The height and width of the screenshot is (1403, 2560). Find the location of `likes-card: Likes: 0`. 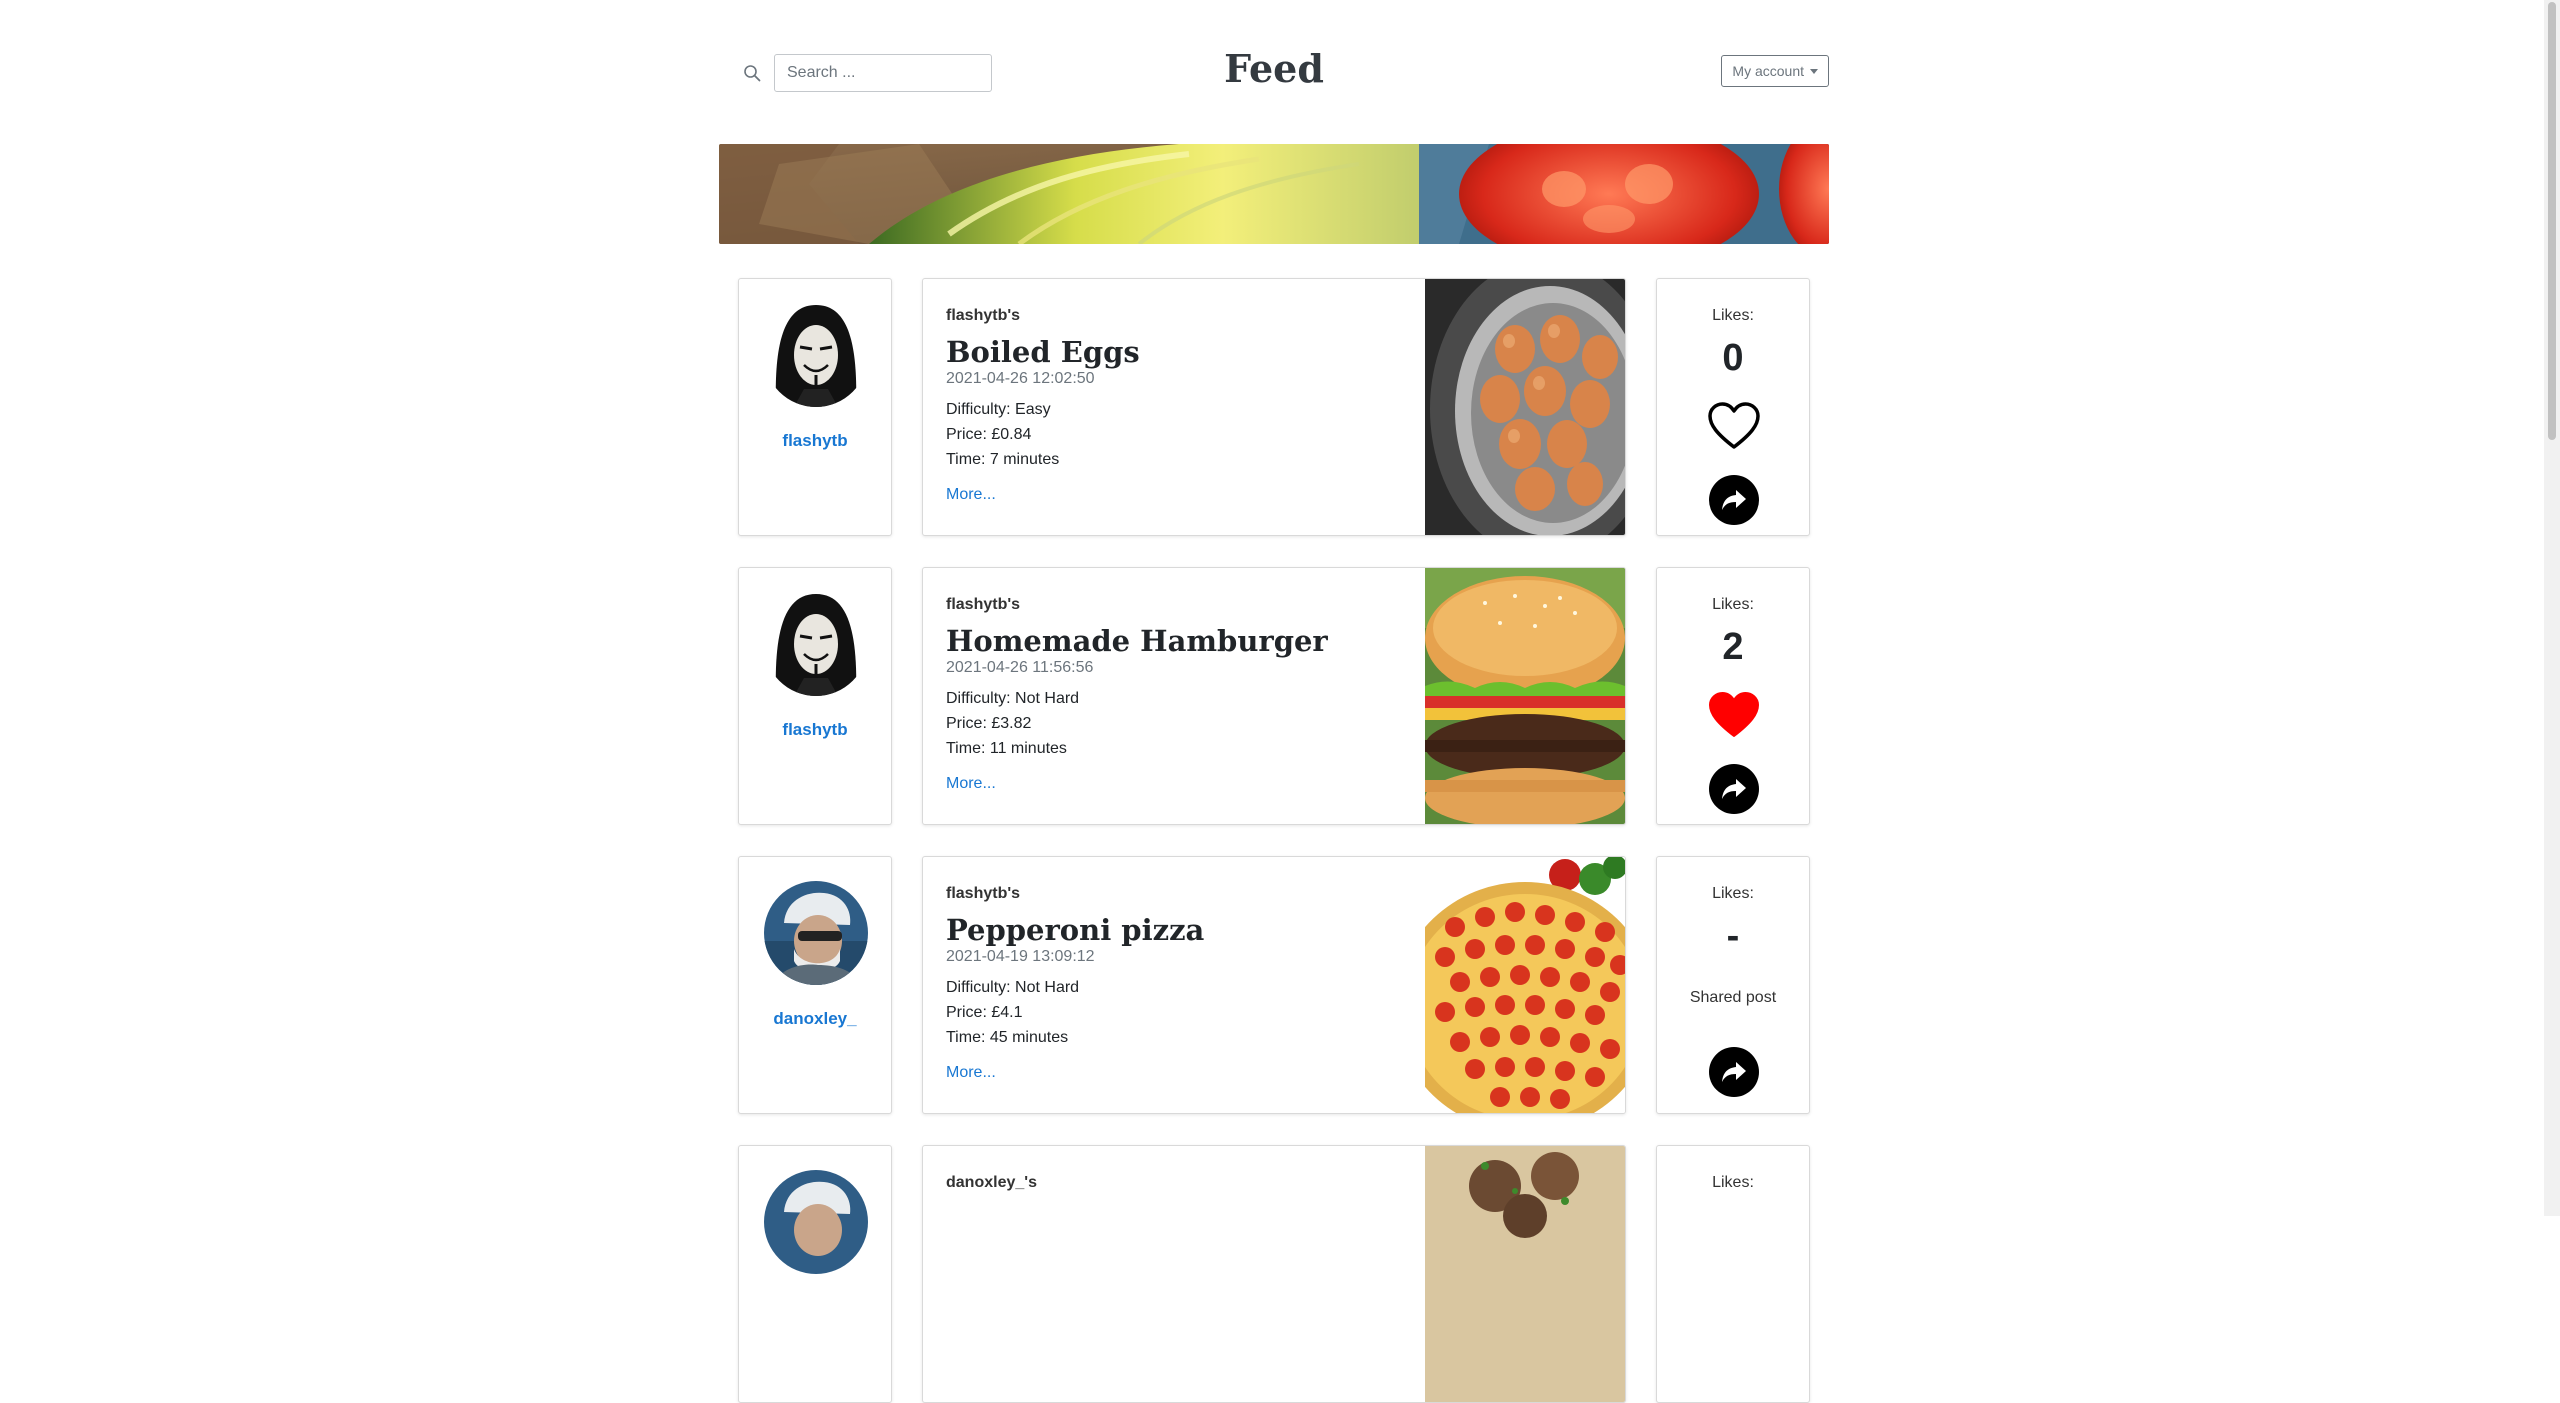

likes-card: Likes: 0 is located at coordinates (1733, 407).